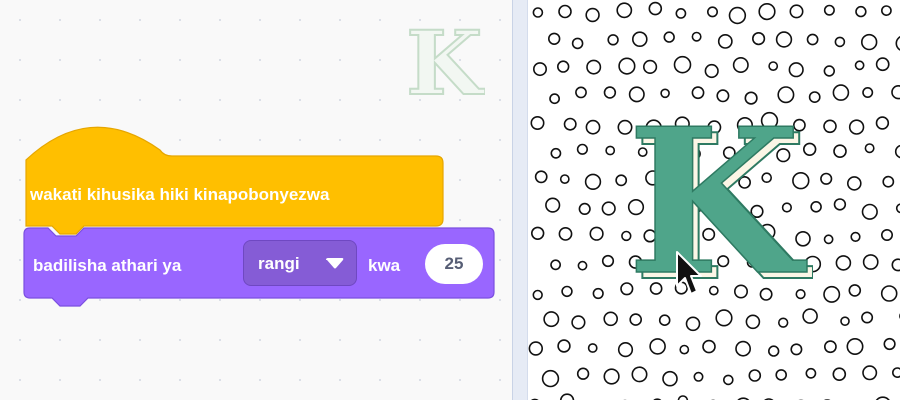 This screenshot has width=900, height=400. I want to click on stage-divider, so click(520, 200).